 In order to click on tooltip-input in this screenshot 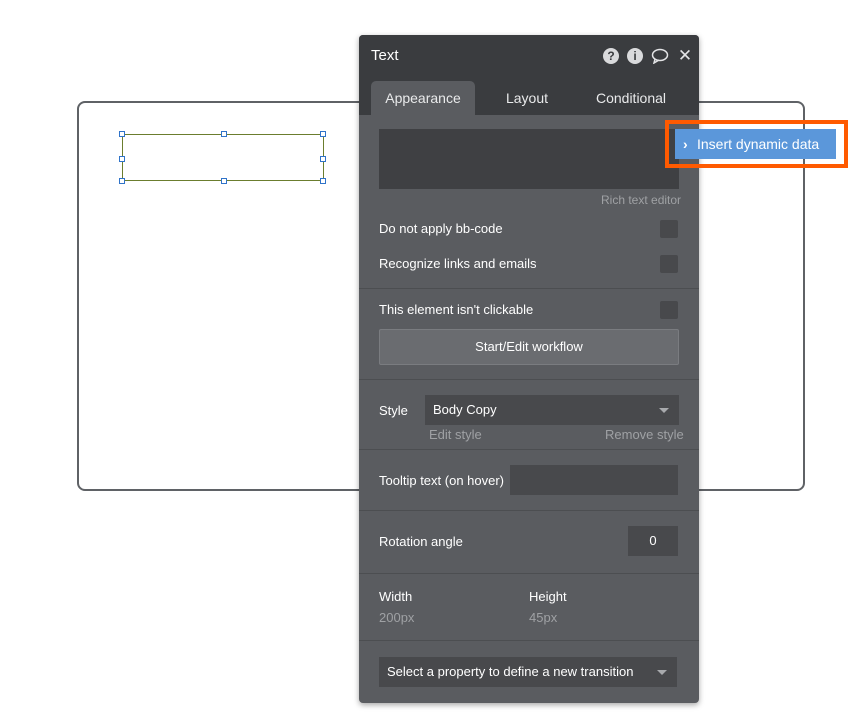, I will do `click(594, 480)`.